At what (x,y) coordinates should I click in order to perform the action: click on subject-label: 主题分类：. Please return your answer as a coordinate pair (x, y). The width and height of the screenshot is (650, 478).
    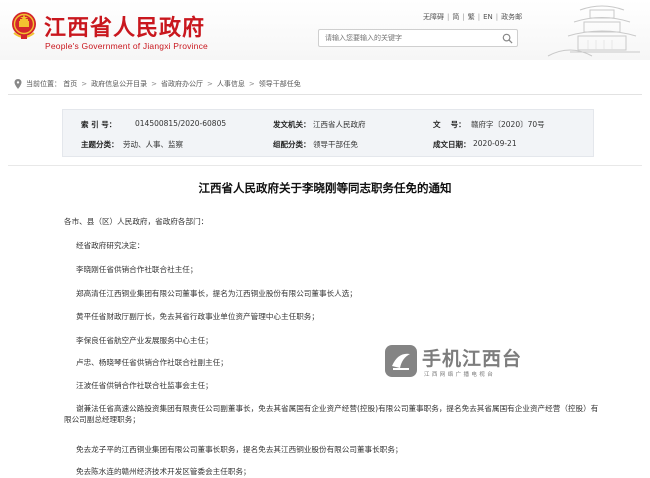
    Looking at the image, I should click on (100, 144).